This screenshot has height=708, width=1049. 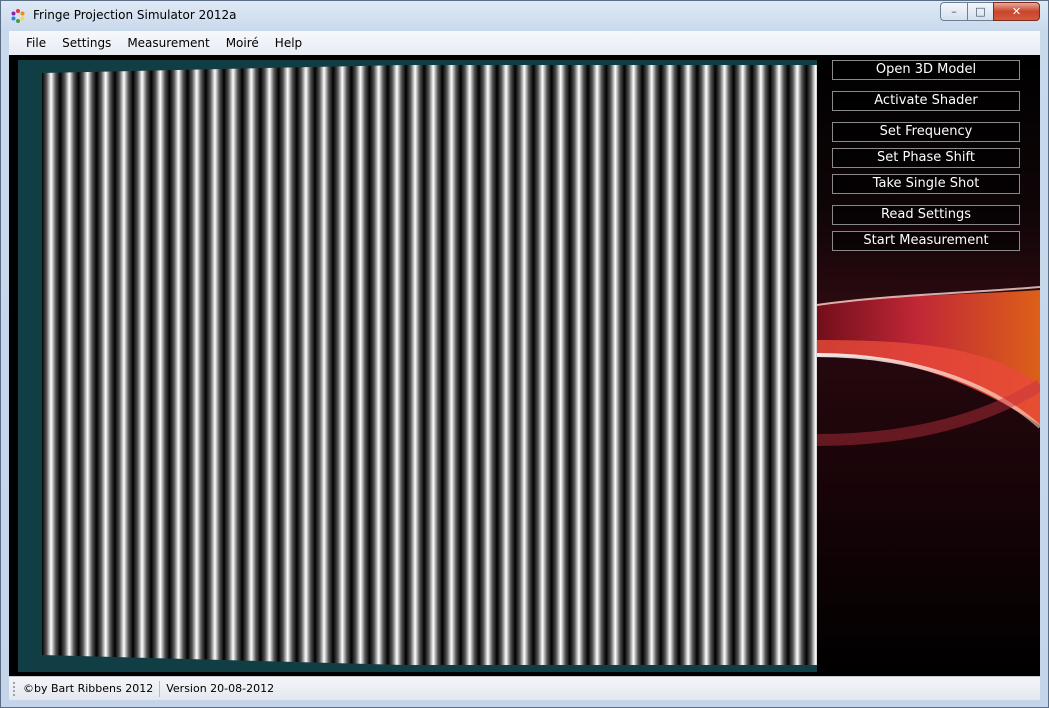 What do you see at coordinates (926, 101) in the screenshot?
I see `activate-shader-button: Activate Shader` at bounding box center [926, 101].